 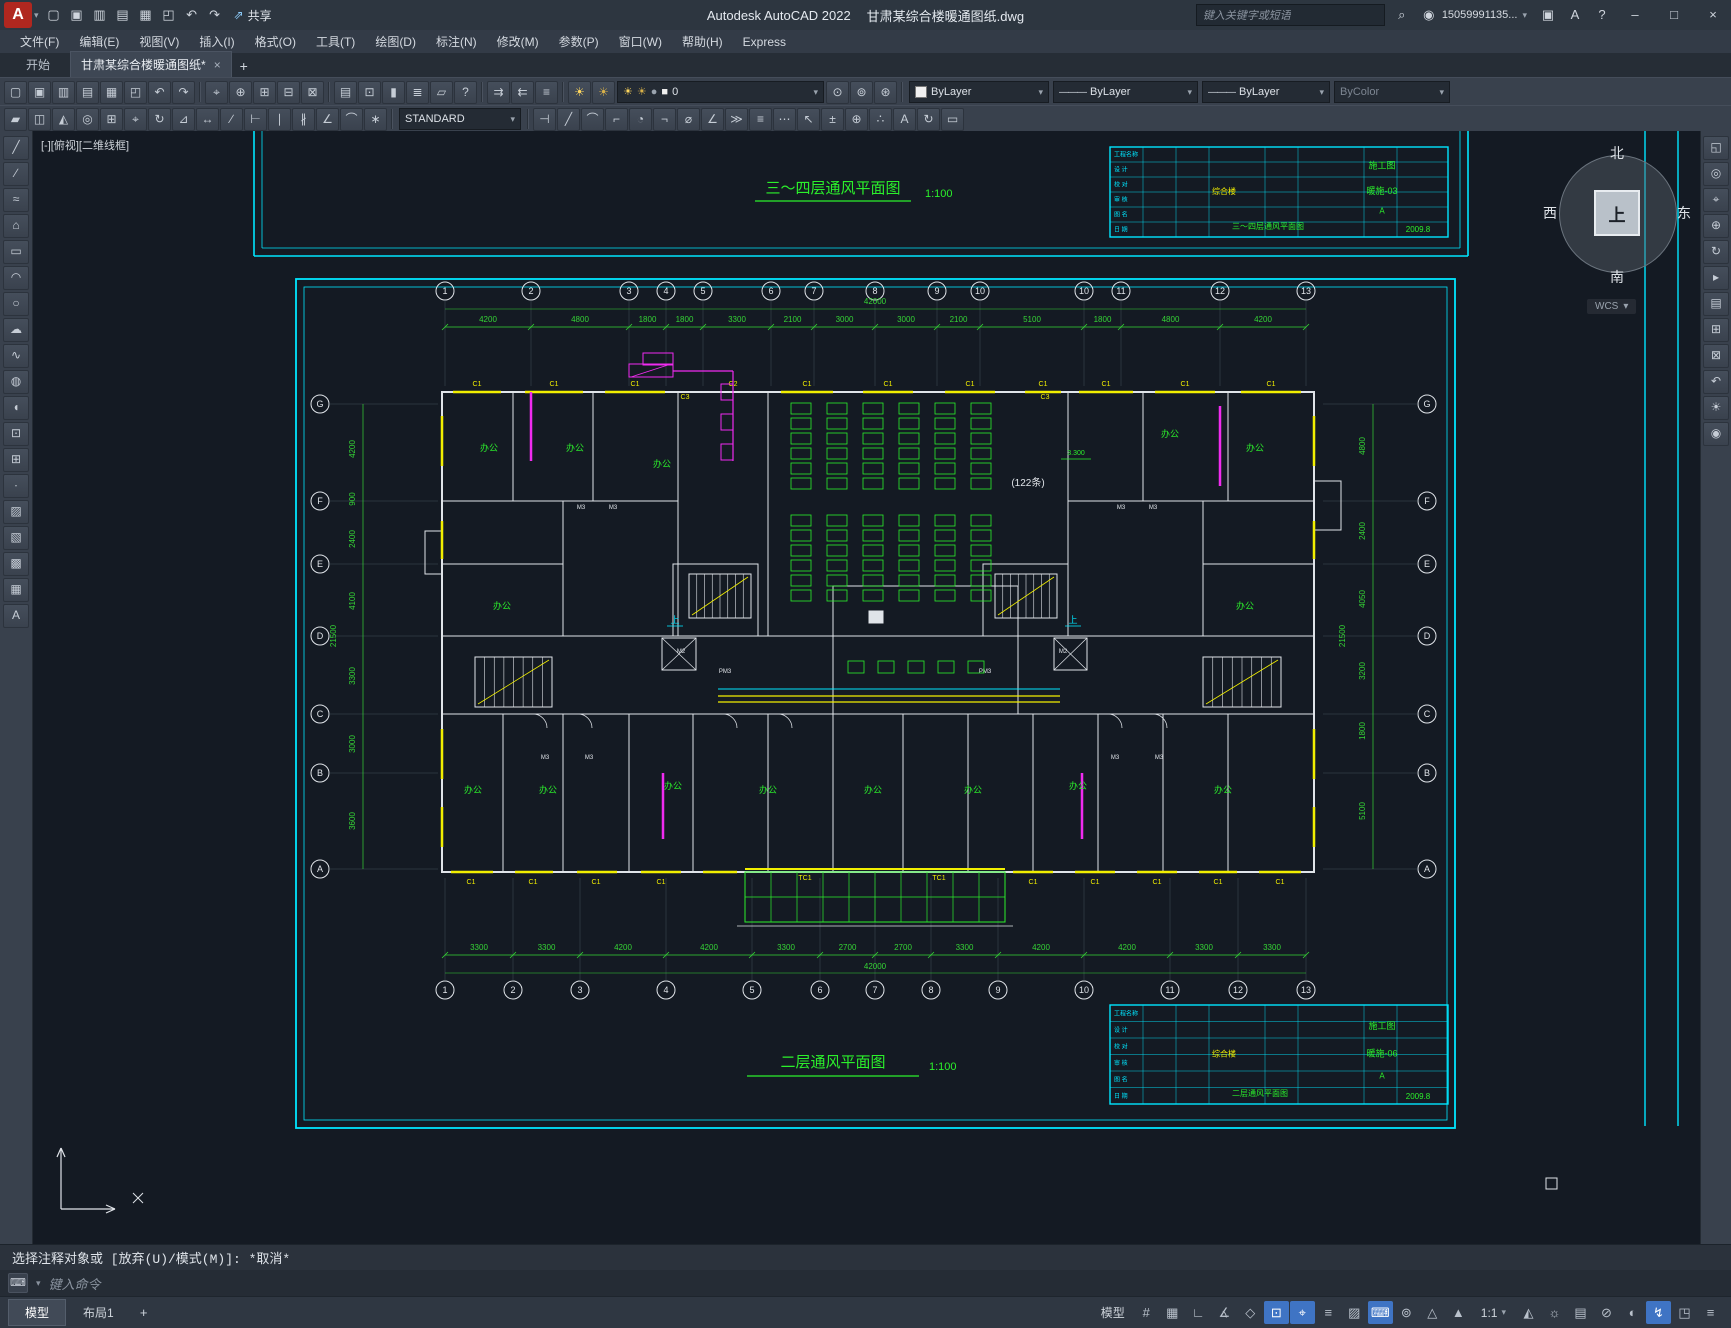 I want to click on undo-icon: ↶, so click(x=159, y=92).